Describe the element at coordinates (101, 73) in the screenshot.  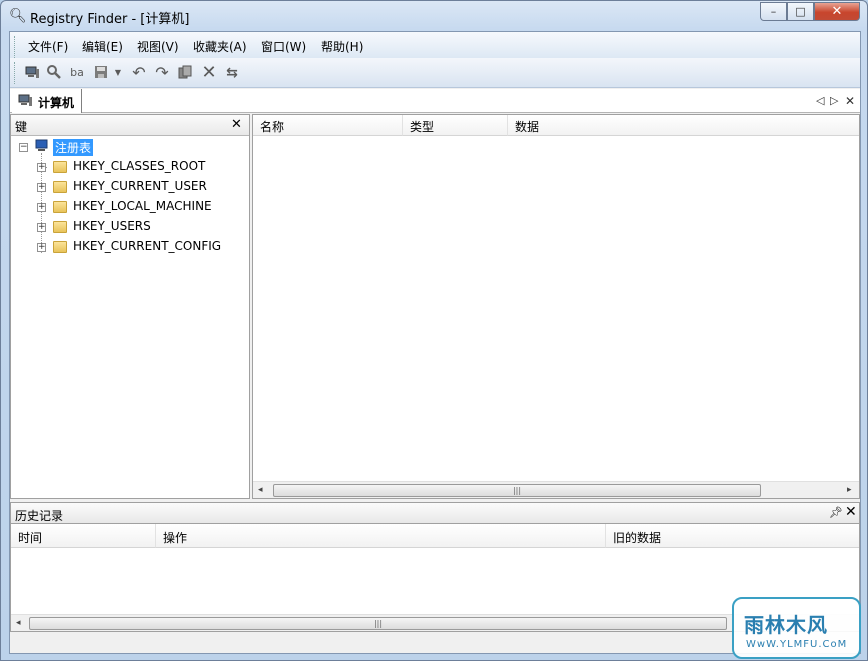
I see `save-icon` at that location.